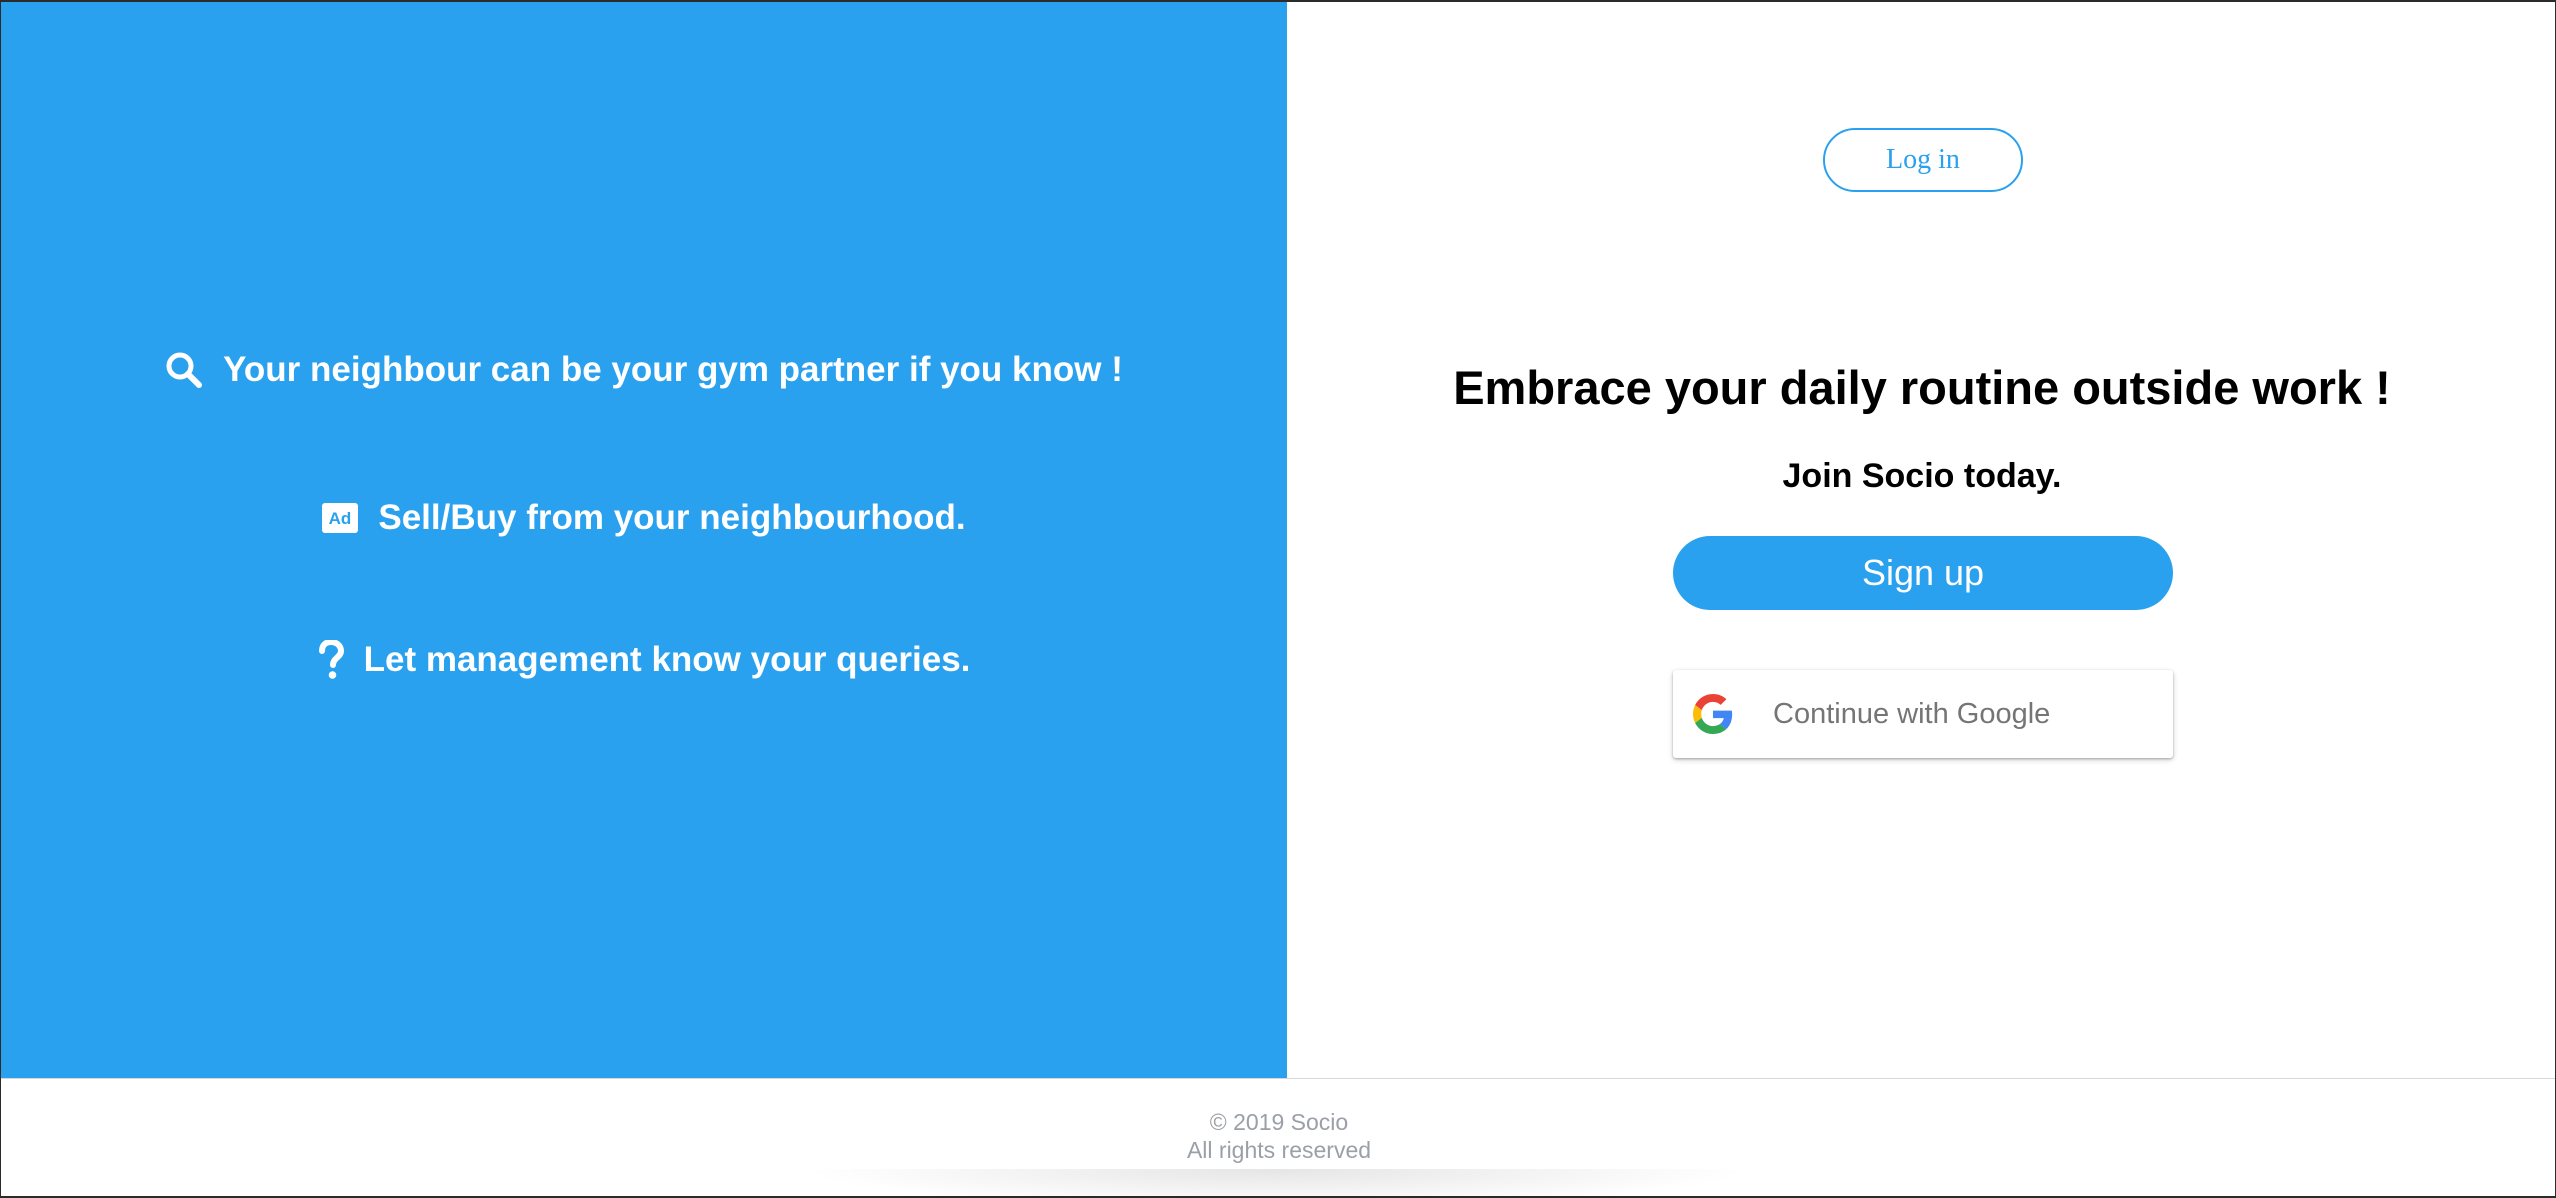  Describe the element at coordinates (1912, 713) in the screenshot. I see `google-button-label: Continue with Google` at that location.